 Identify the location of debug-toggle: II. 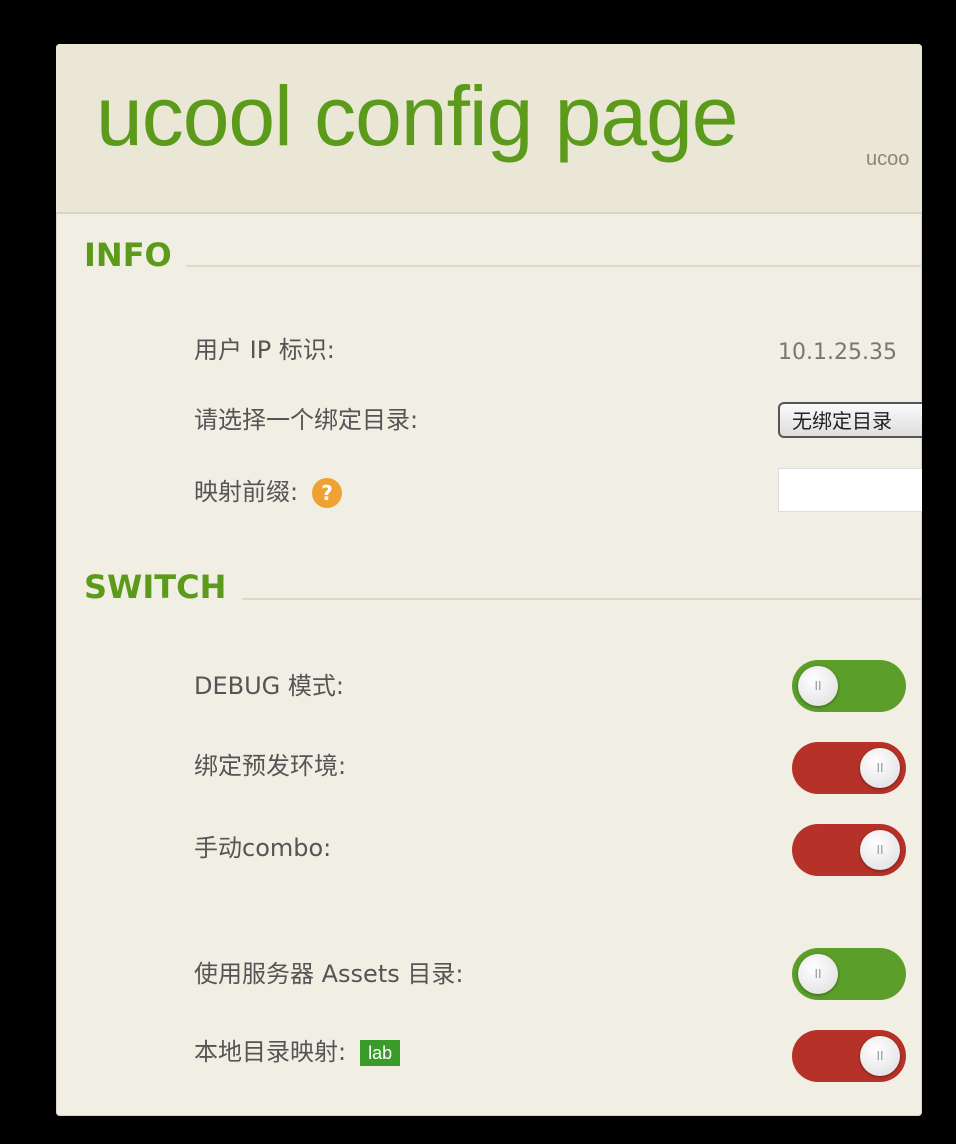
(849, 686).